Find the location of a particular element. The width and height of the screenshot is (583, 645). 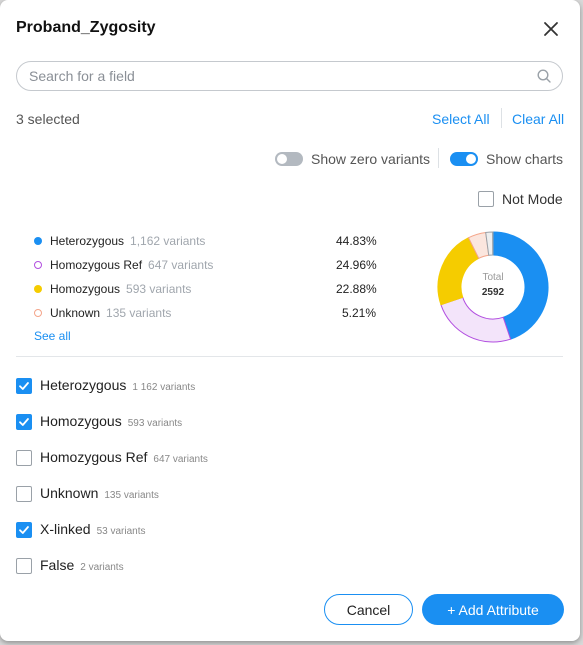

legend-count: 593 variants is located at coordinates (159, 289).